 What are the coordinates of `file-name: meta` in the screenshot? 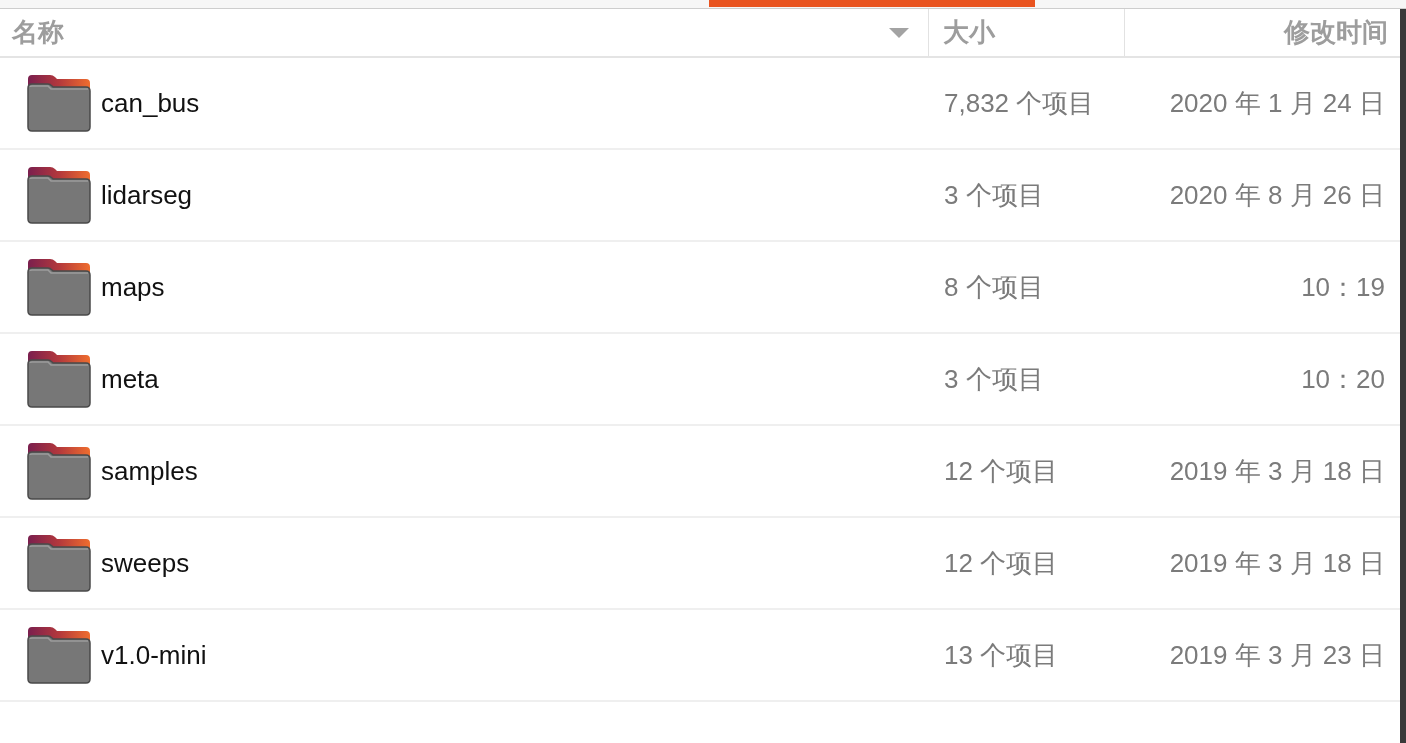 It's located at (130, 379).